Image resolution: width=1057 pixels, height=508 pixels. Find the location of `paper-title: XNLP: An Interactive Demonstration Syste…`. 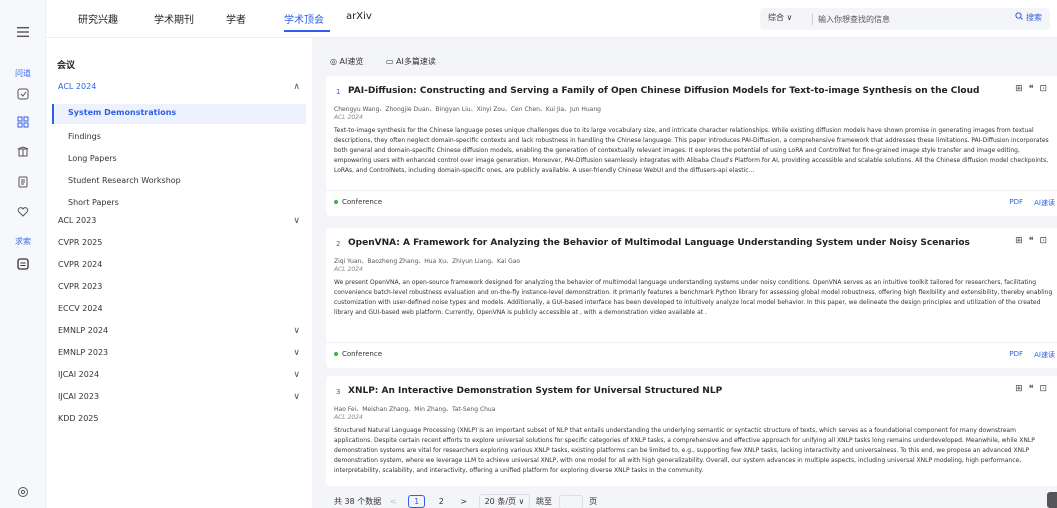

paper-title: XNLP: An Interactive Demonstration Syste… is located at coordinates (535, 391).